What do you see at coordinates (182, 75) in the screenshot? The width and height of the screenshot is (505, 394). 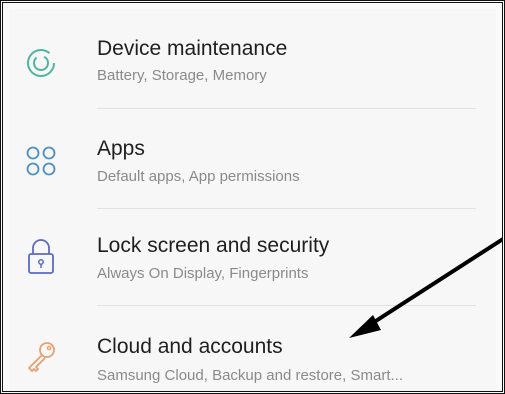 I see `device-maintenance-subtitle: Battery, Storage, Memory` at bounding box center [182, 75].